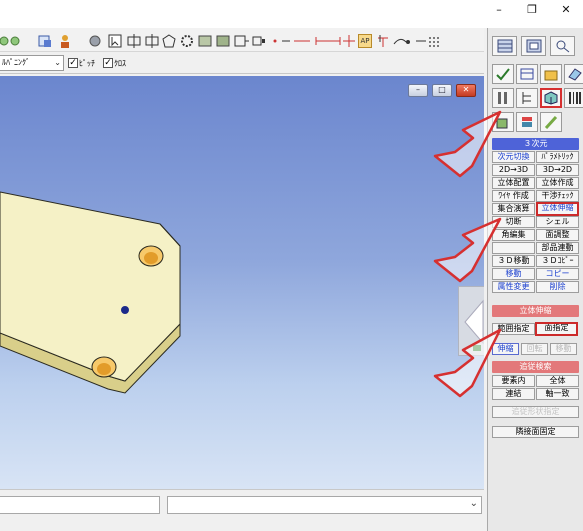  I want to click on corner-edit-button: 角編集, so click(513, 235).